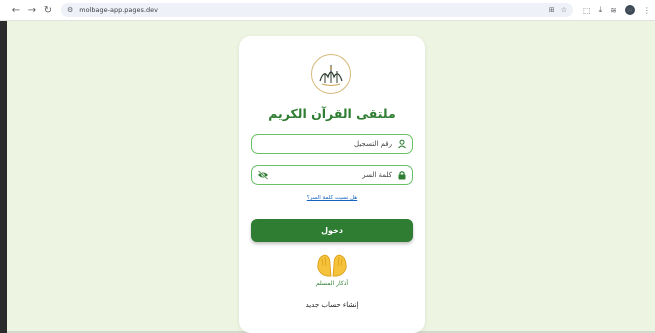 This screenshot has width=655, height=333. What do you see at coordinates (32, 10) in the screenshot?
I see `forward-arrow-icon: →` at bounding box center [32, 10].